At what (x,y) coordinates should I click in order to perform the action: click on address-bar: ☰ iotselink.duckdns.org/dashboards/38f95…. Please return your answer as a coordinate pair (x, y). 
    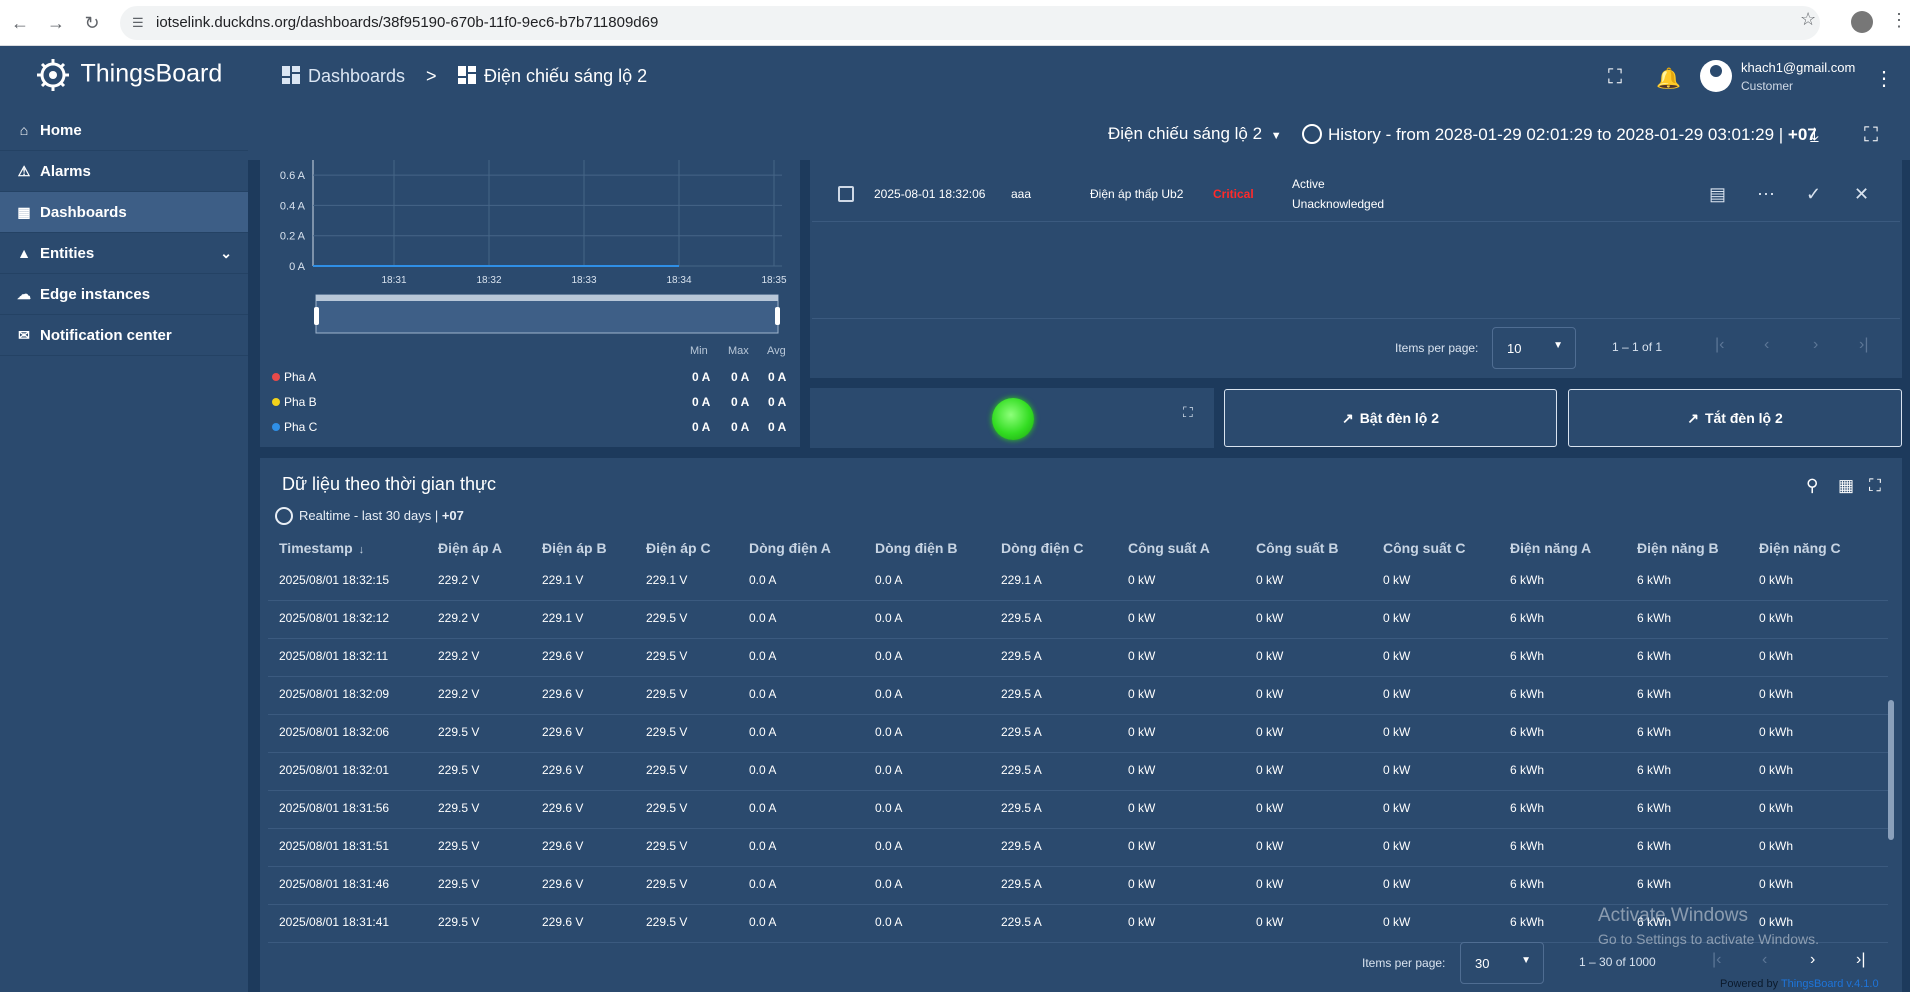
    Looking at the image, I should click on (970, 23).